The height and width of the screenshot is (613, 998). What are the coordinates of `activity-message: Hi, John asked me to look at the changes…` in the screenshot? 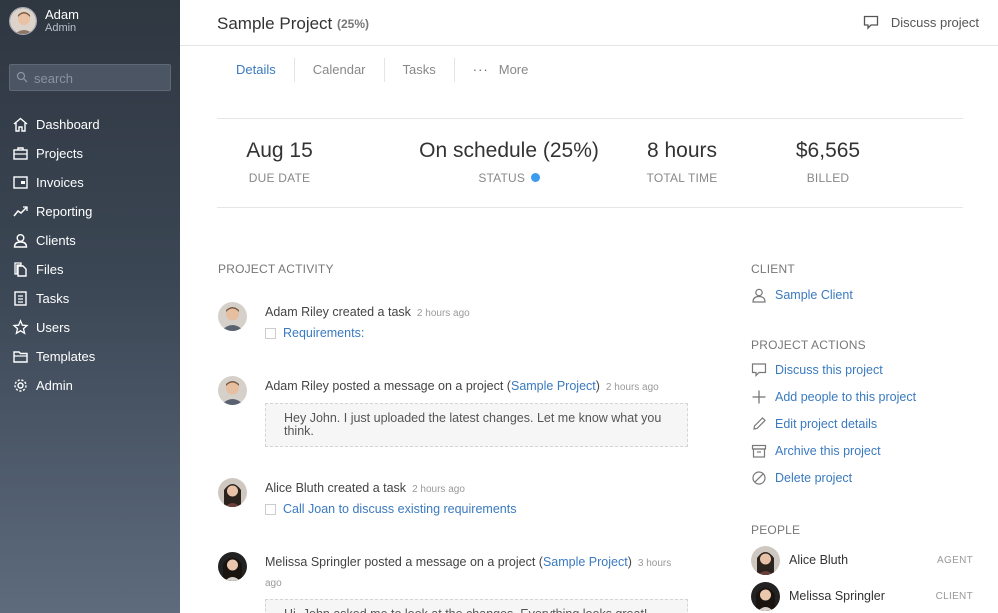 It's located at (476, 606).